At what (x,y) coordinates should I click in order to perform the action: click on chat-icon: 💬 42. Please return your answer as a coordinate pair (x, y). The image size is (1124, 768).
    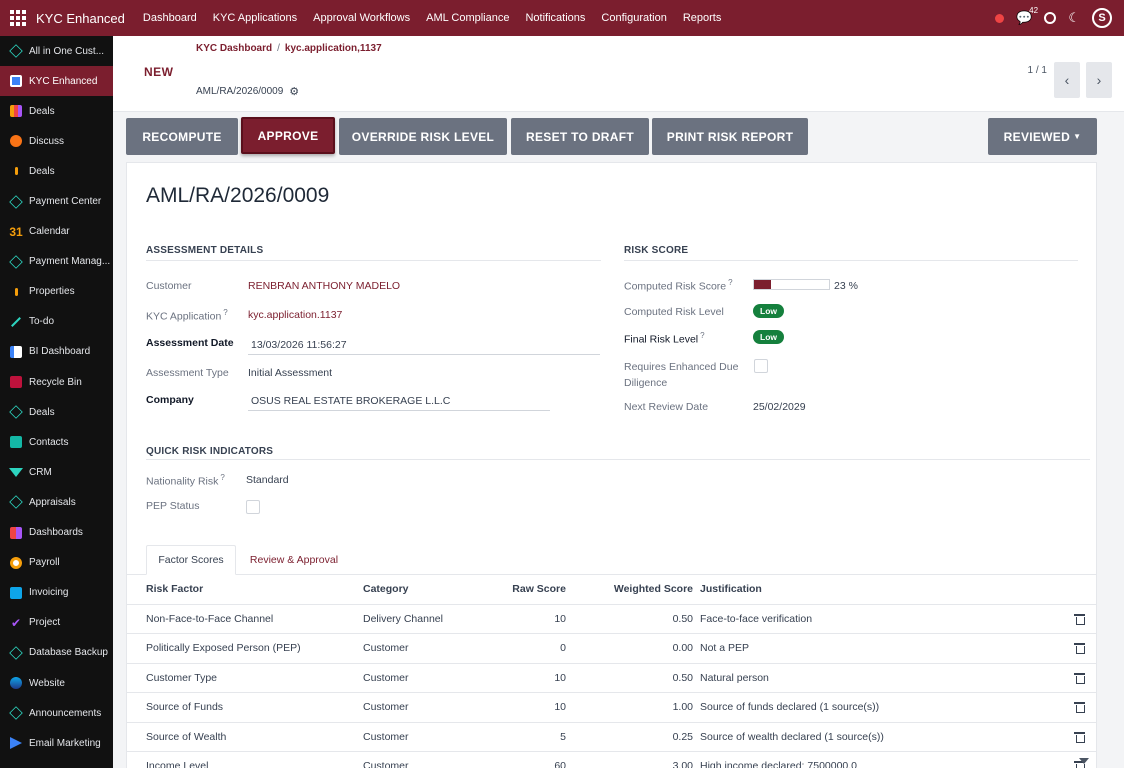
    Looking at the image, I should click on (1027, 16).